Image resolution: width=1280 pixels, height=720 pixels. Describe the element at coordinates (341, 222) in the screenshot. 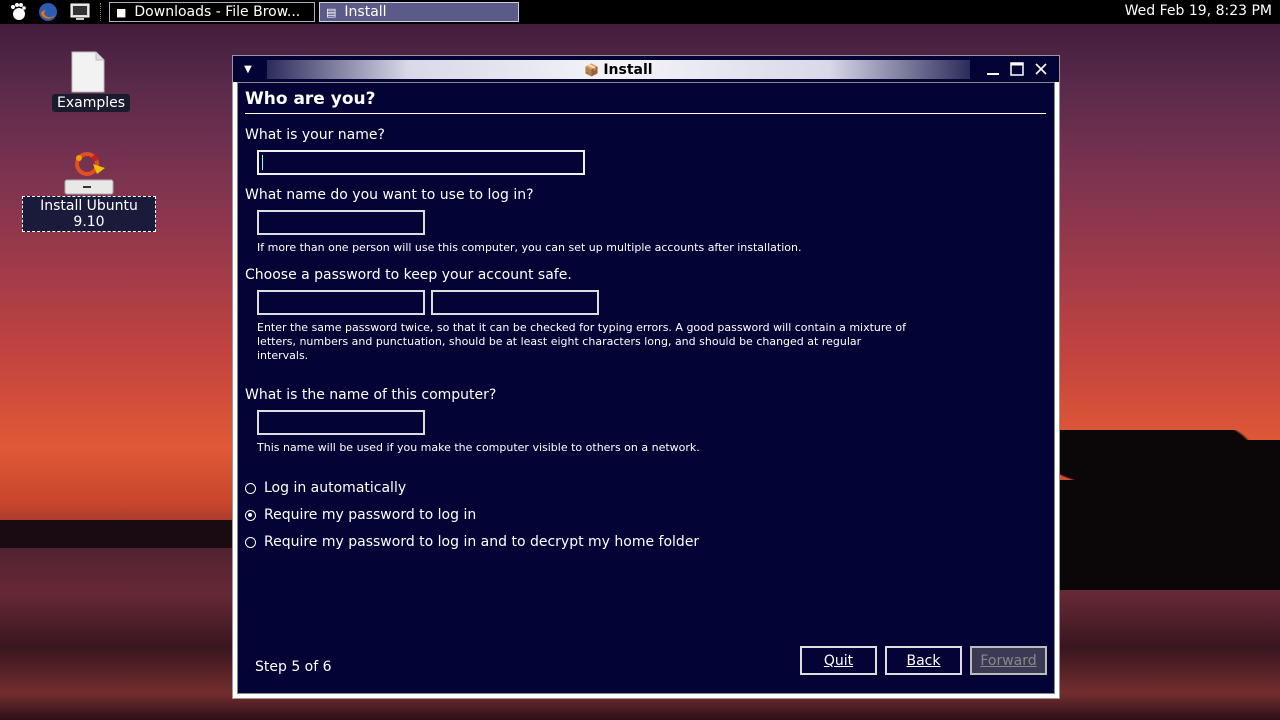

I see `username-input` at that location.